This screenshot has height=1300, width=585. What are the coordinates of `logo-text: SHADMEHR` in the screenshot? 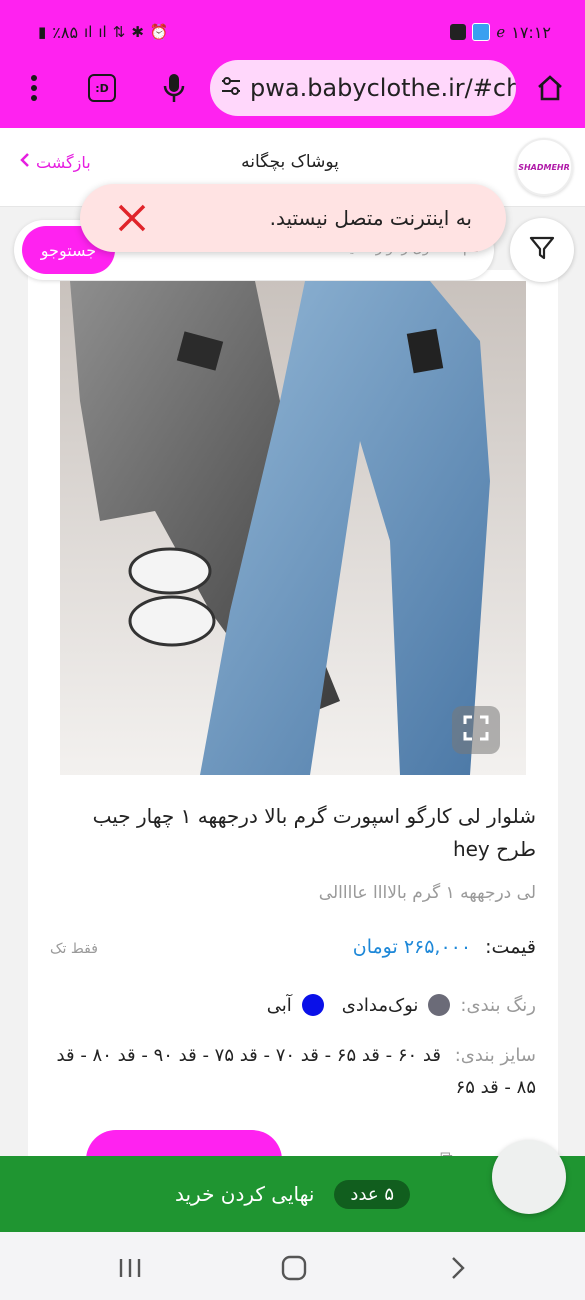 It's located at (544, 167).